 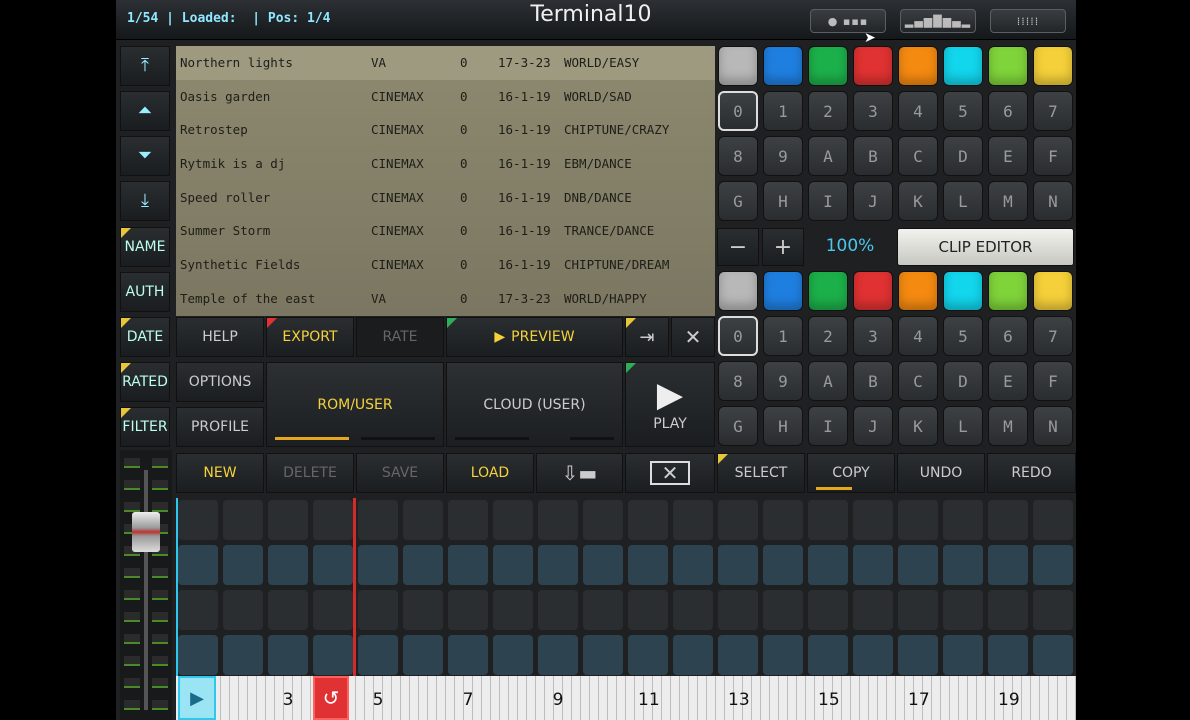 I want to click on pad-m: M, so click(x=1008, y=201).